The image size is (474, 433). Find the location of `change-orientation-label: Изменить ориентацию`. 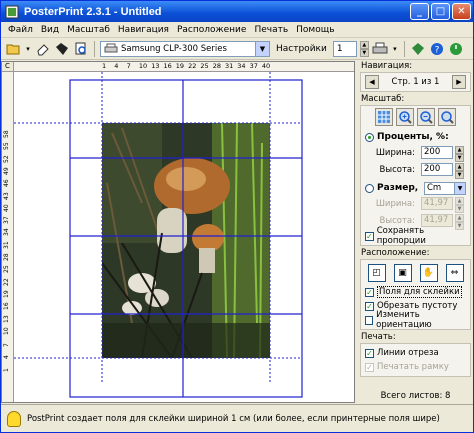

change-orientation-label: Изменить ориентацию is located at coordinates (404, 320).